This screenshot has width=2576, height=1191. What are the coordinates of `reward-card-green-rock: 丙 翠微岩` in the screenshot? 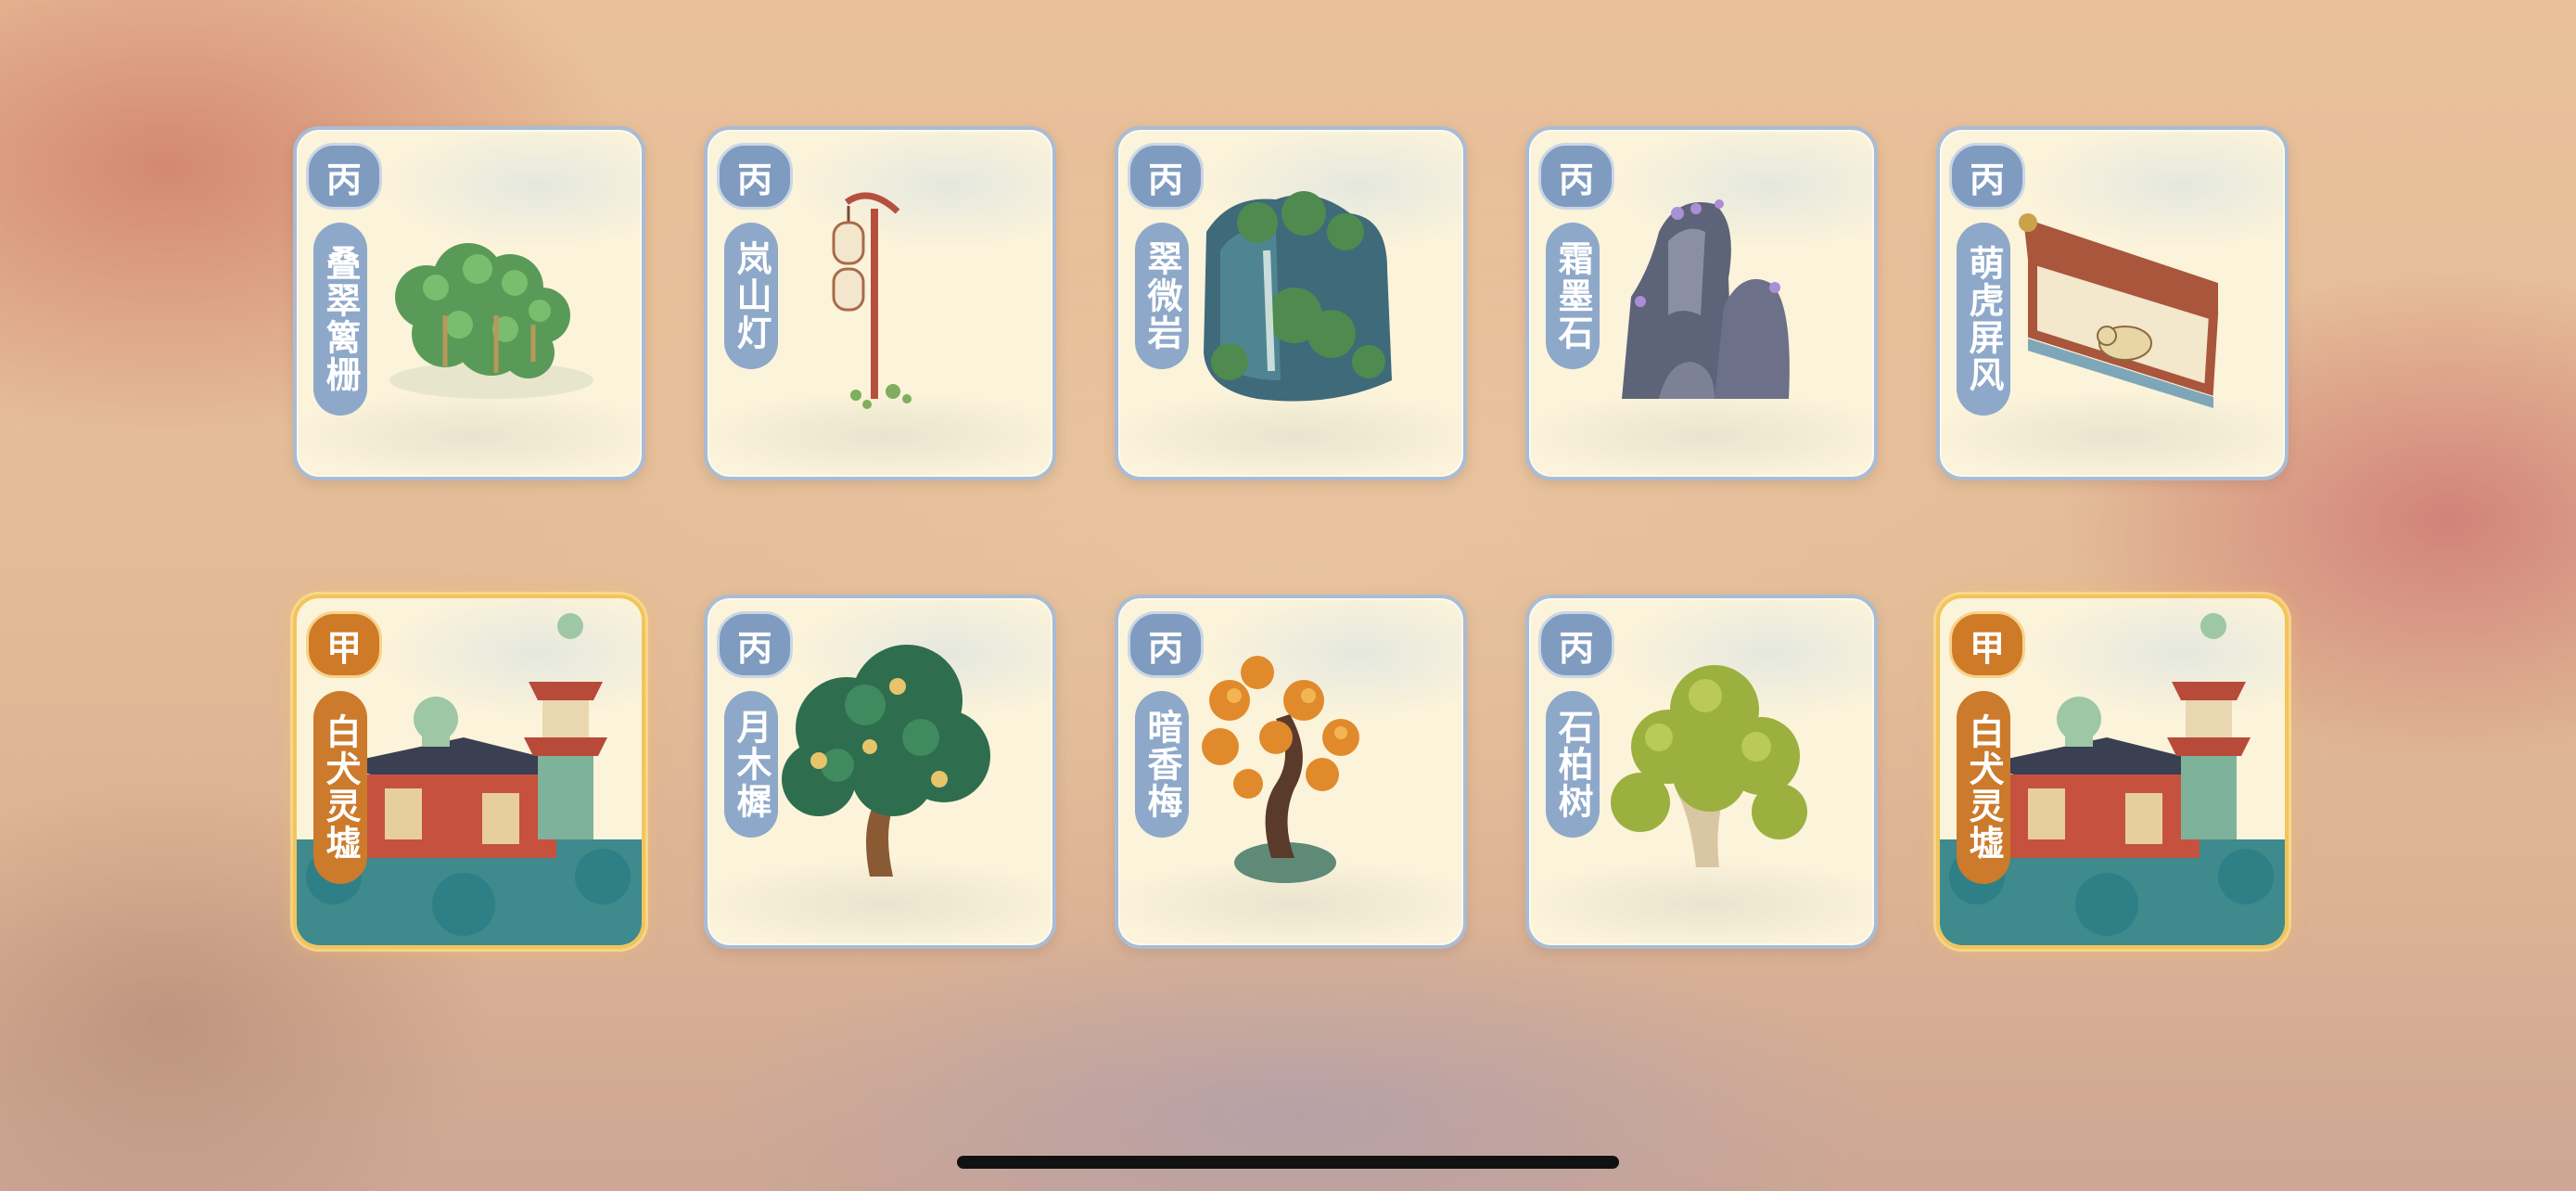 It's located at (1291, 303).